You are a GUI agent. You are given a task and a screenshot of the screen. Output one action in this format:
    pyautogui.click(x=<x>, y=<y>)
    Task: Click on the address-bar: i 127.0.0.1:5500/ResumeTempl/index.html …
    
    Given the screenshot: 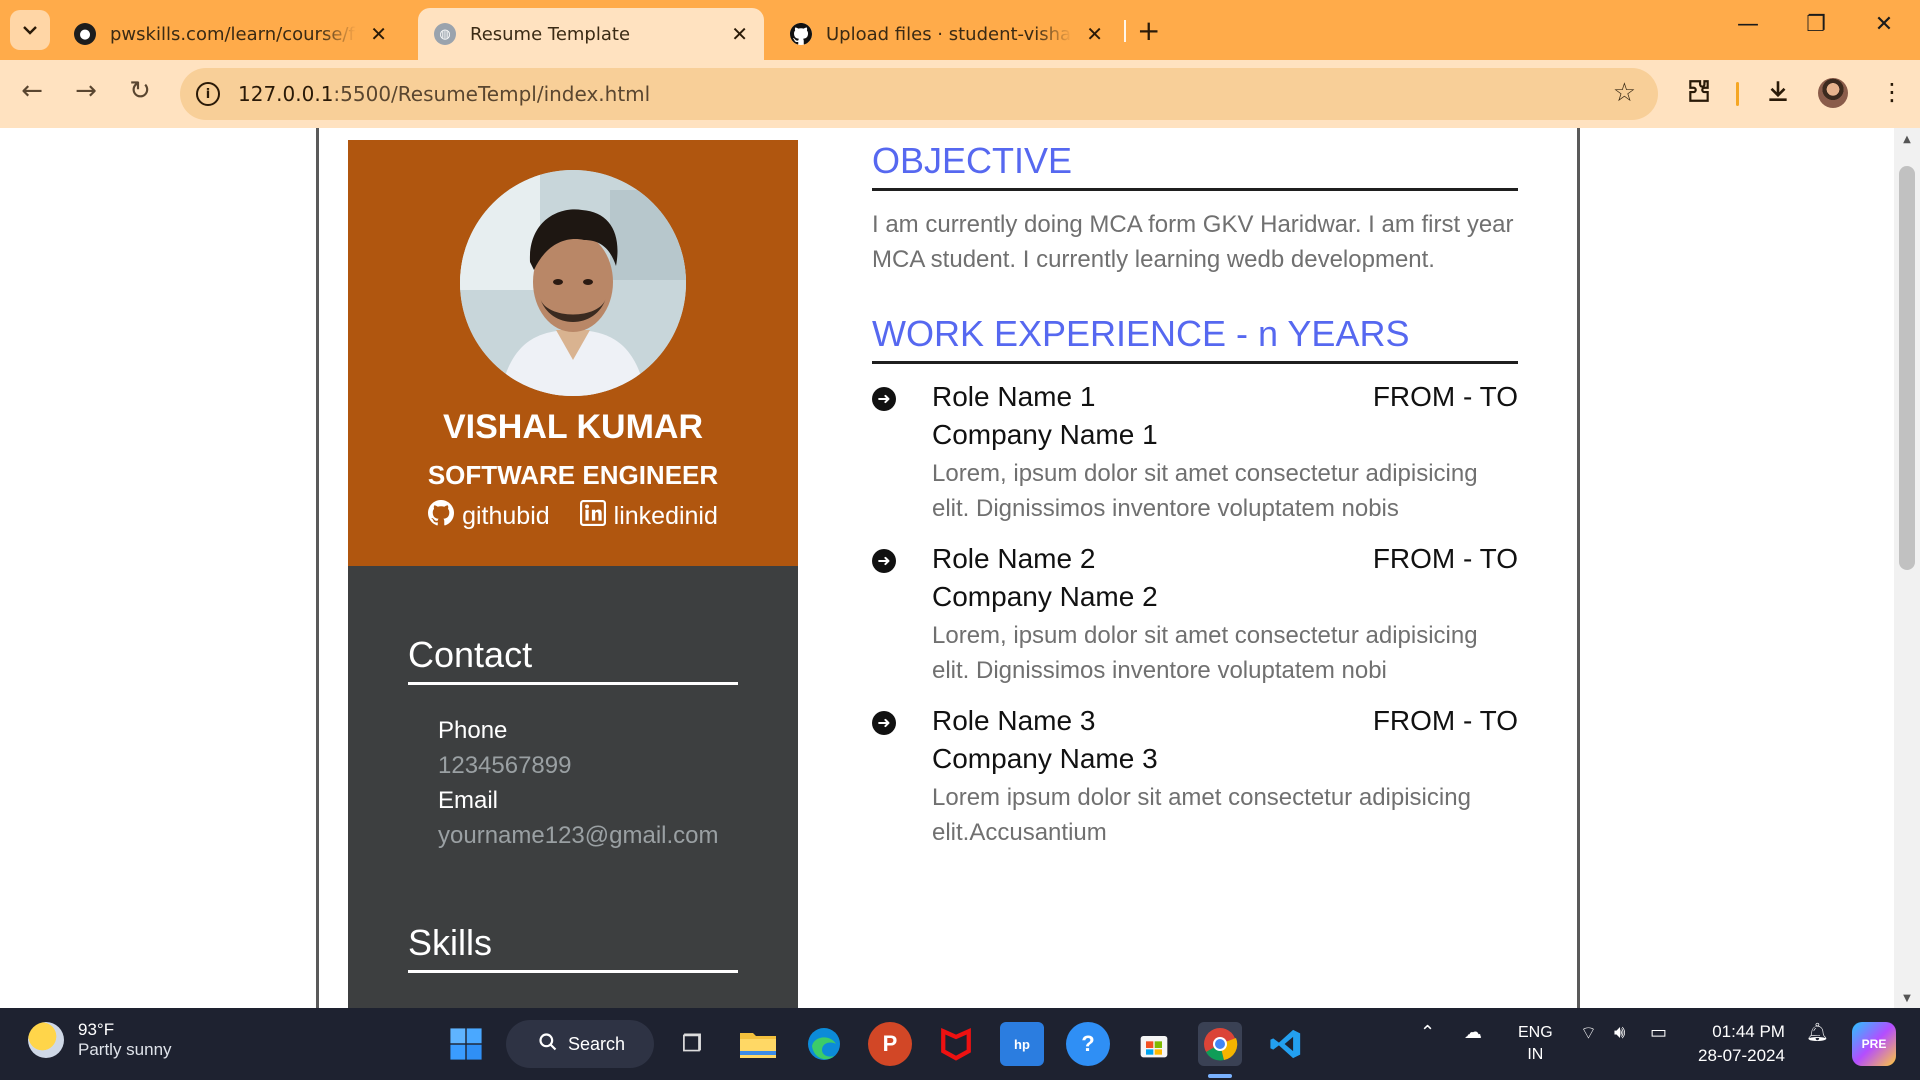 What is the action you would take?
    pyautogui.click(x=919, y=94)
    